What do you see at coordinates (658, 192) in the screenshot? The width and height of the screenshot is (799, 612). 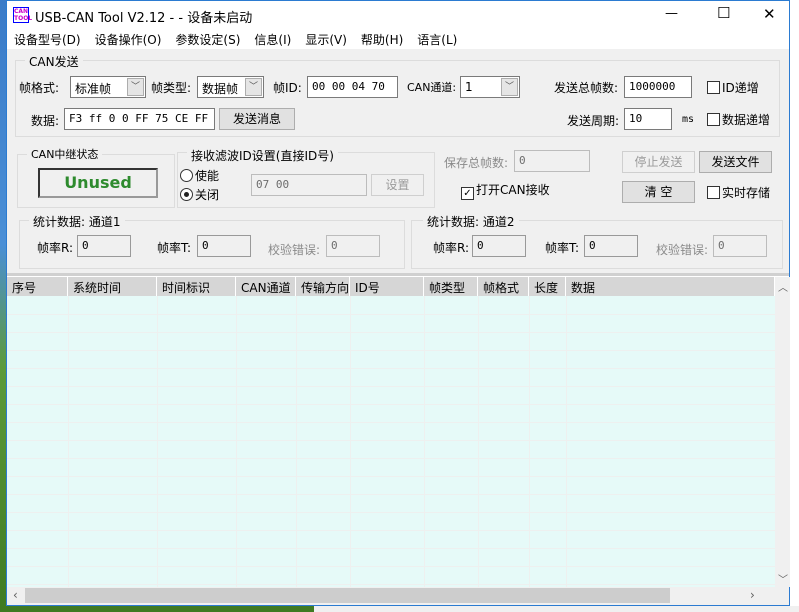 I see `clear-button: 清 空` at bounding box center [658, 192].